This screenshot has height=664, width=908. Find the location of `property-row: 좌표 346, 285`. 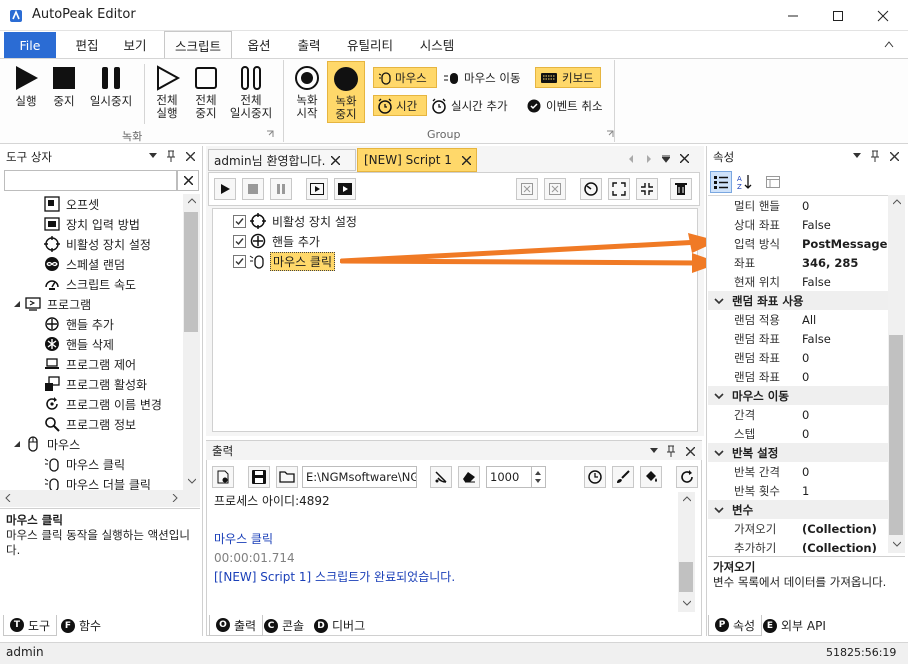

property-row: 좌표 346, 285 is located at coordinates (798, 262).